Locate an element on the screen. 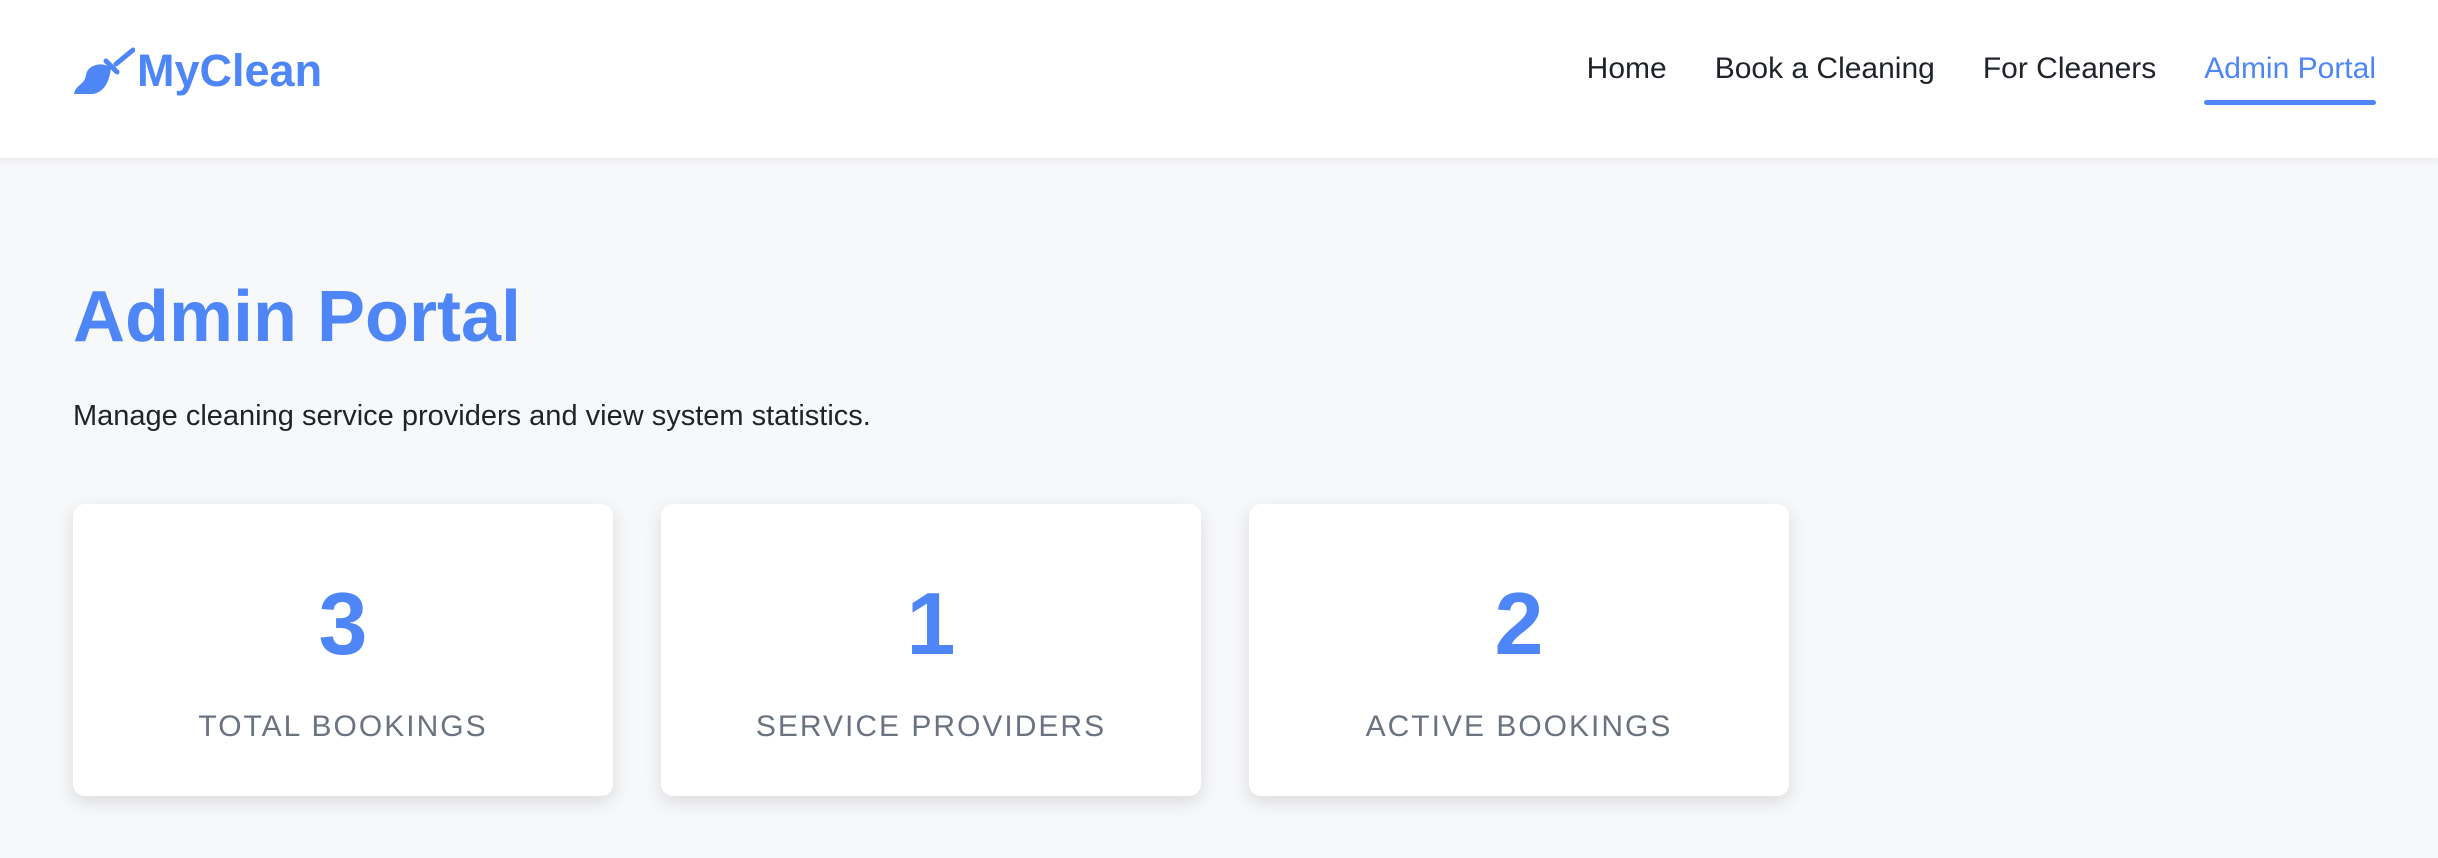 Image resolution: width=2438 pixels, height=858 pixels. stat-card-active-bookings: 2 ACTIVE BOOKINGS is located at coordinates (1519, 650).